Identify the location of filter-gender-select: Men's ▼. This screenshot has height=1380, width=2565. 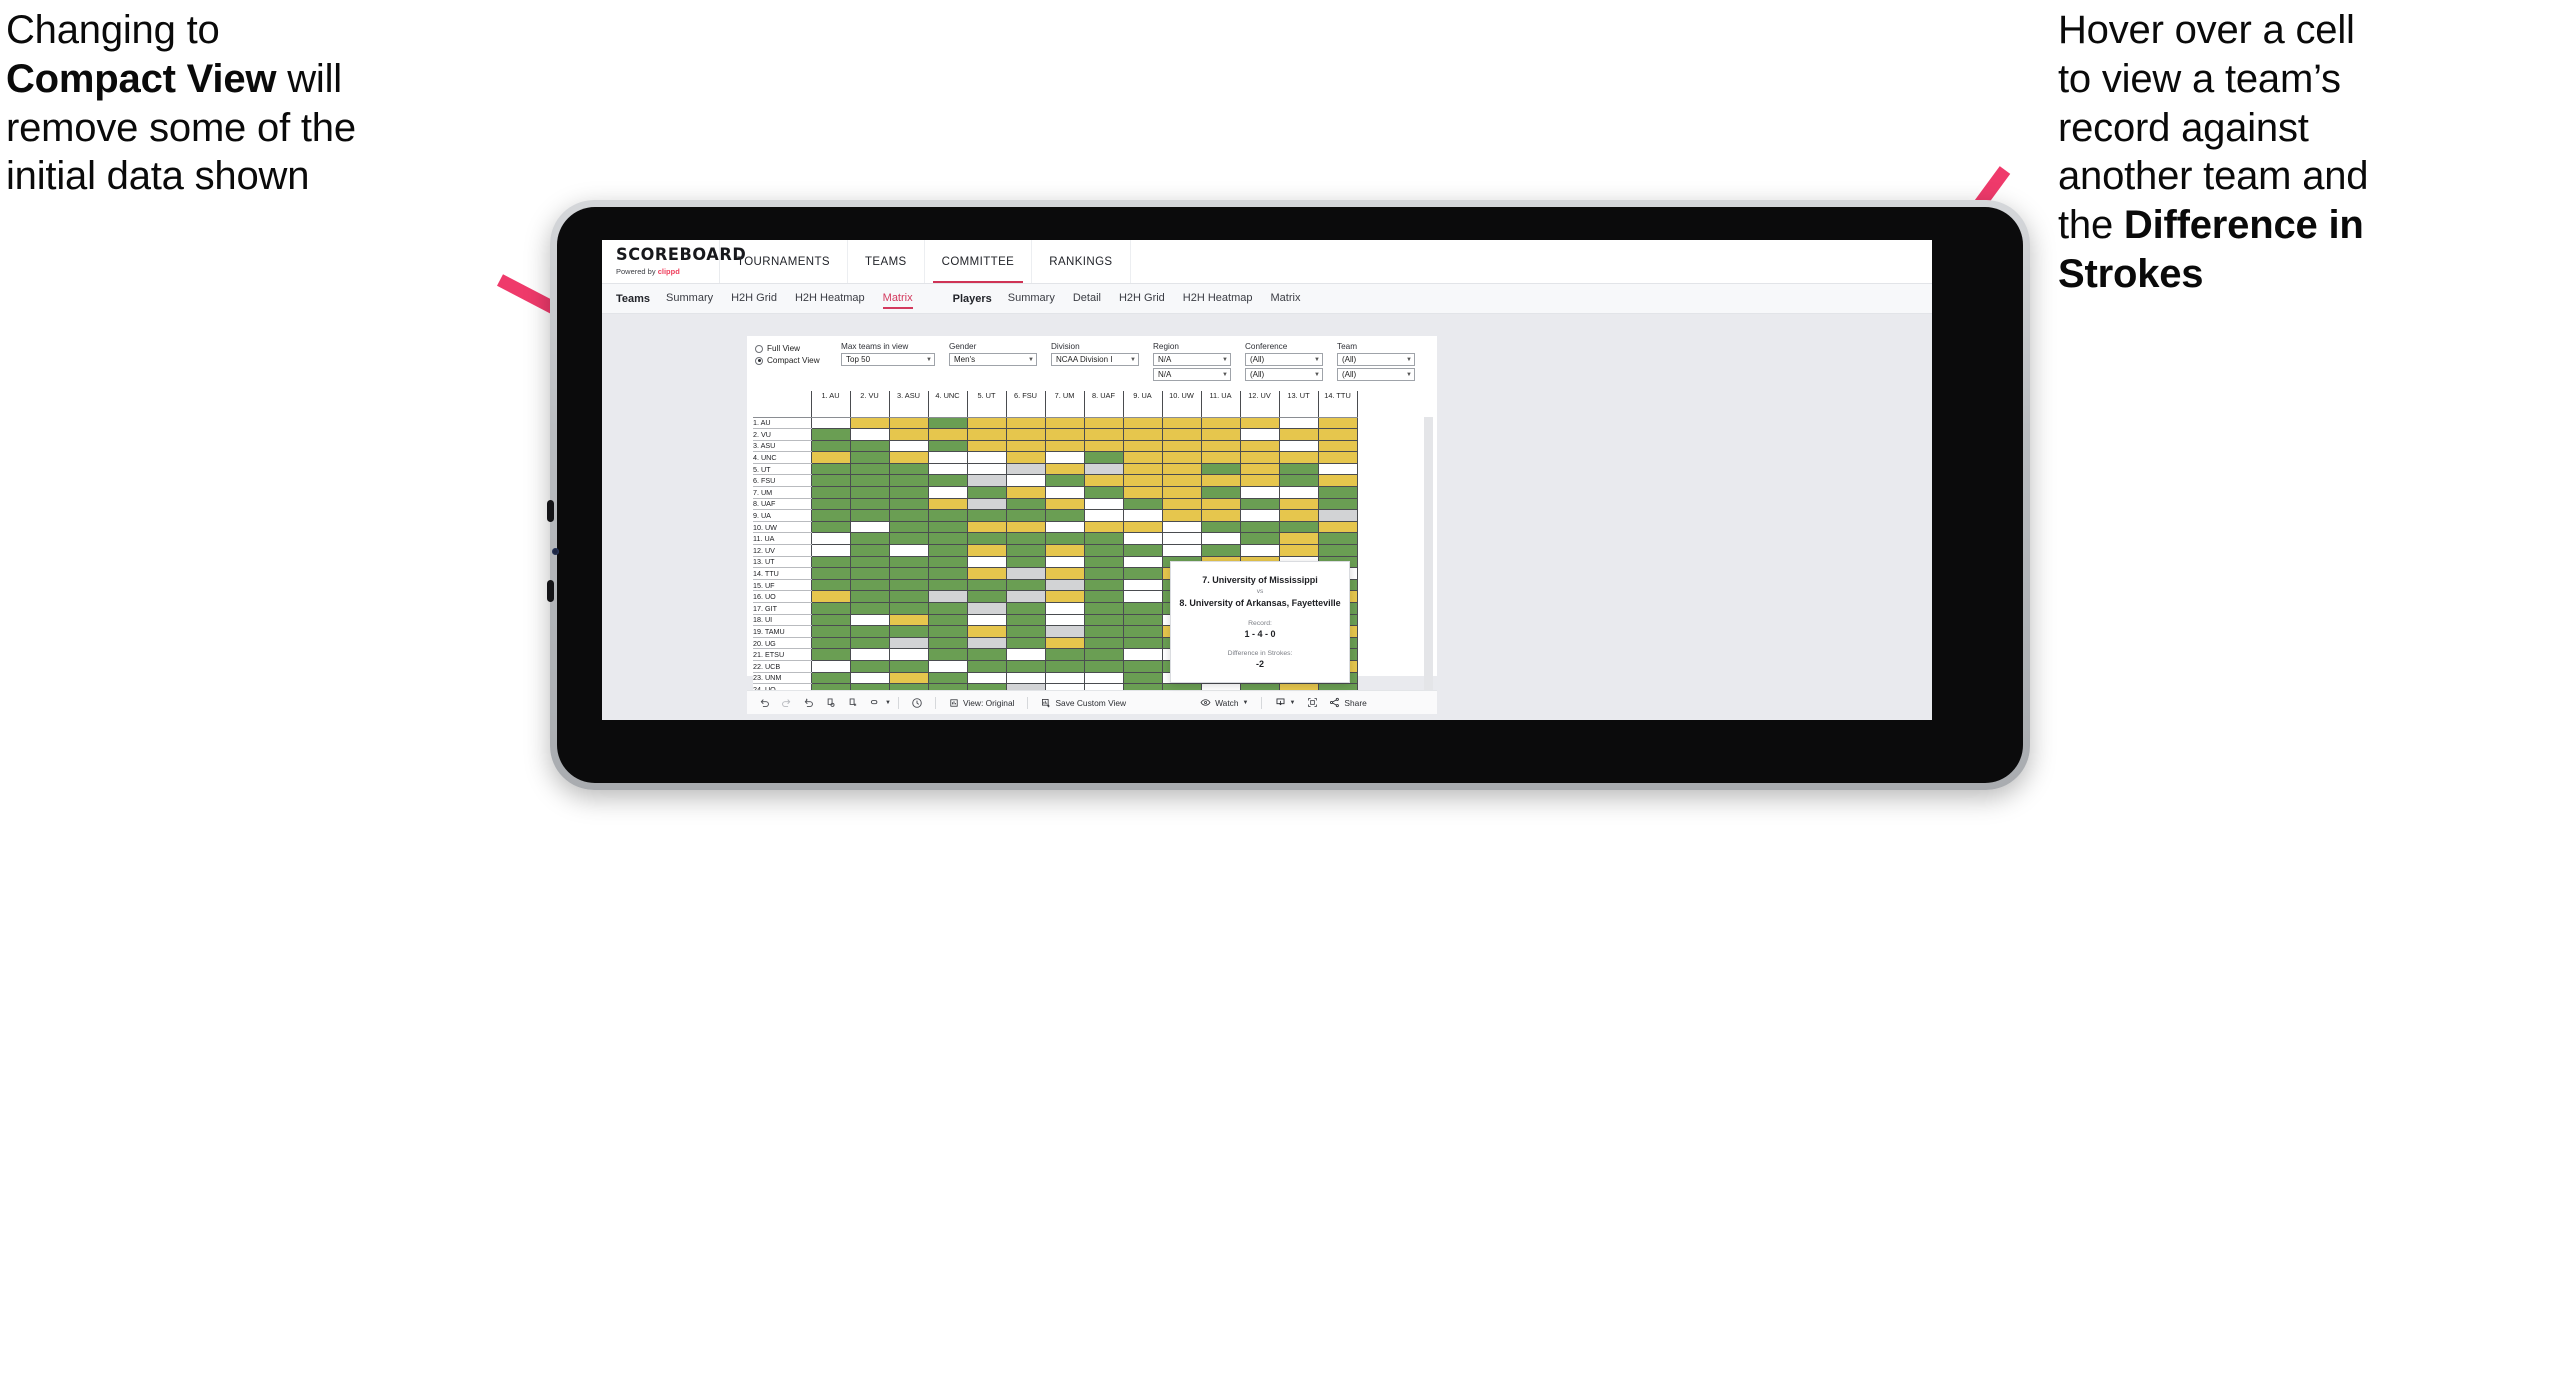
(993, 359).